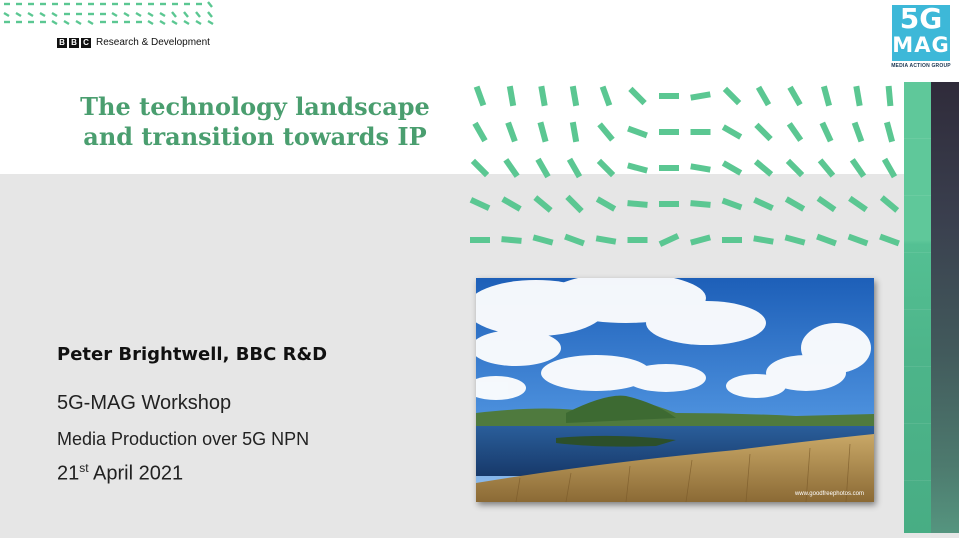  Describe the element at coordinates (108, 13) in the screenshot. I see `decorative-dash-strip` at that location.